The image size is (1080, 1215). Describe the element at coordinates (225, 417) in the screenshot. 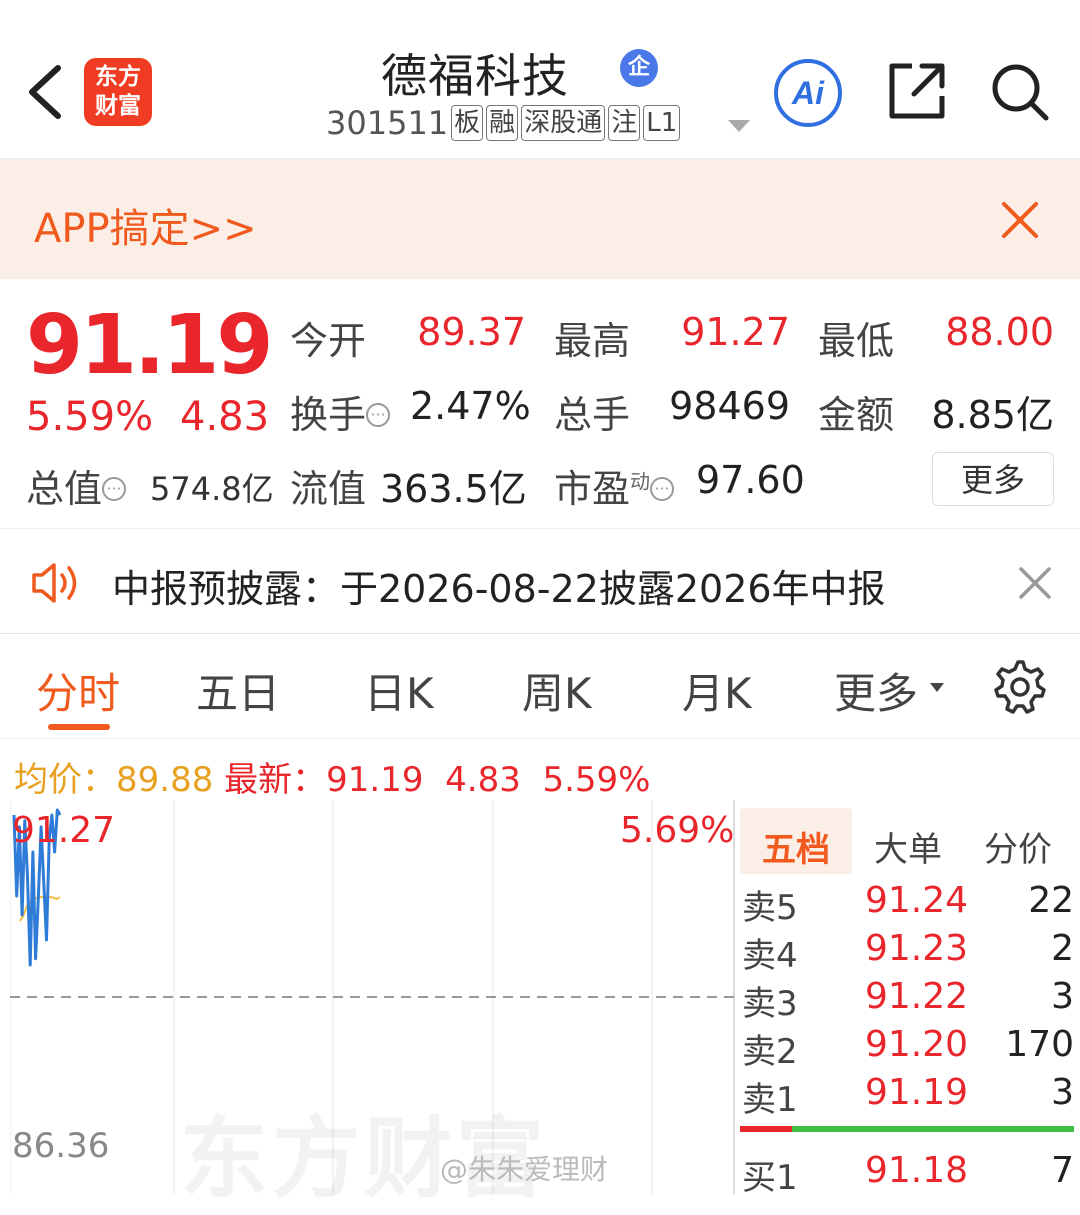

I see `change-value: 4.83` at that location.